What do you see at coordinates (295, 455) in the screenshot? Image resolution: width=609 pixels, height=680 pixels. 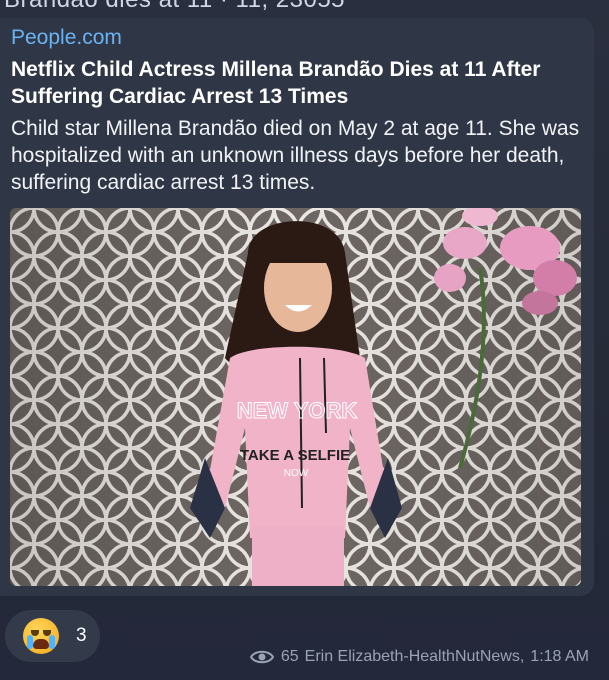 I see `shirt-text-line2: TAKE A SELFIE` at bounding box center [295, 455].